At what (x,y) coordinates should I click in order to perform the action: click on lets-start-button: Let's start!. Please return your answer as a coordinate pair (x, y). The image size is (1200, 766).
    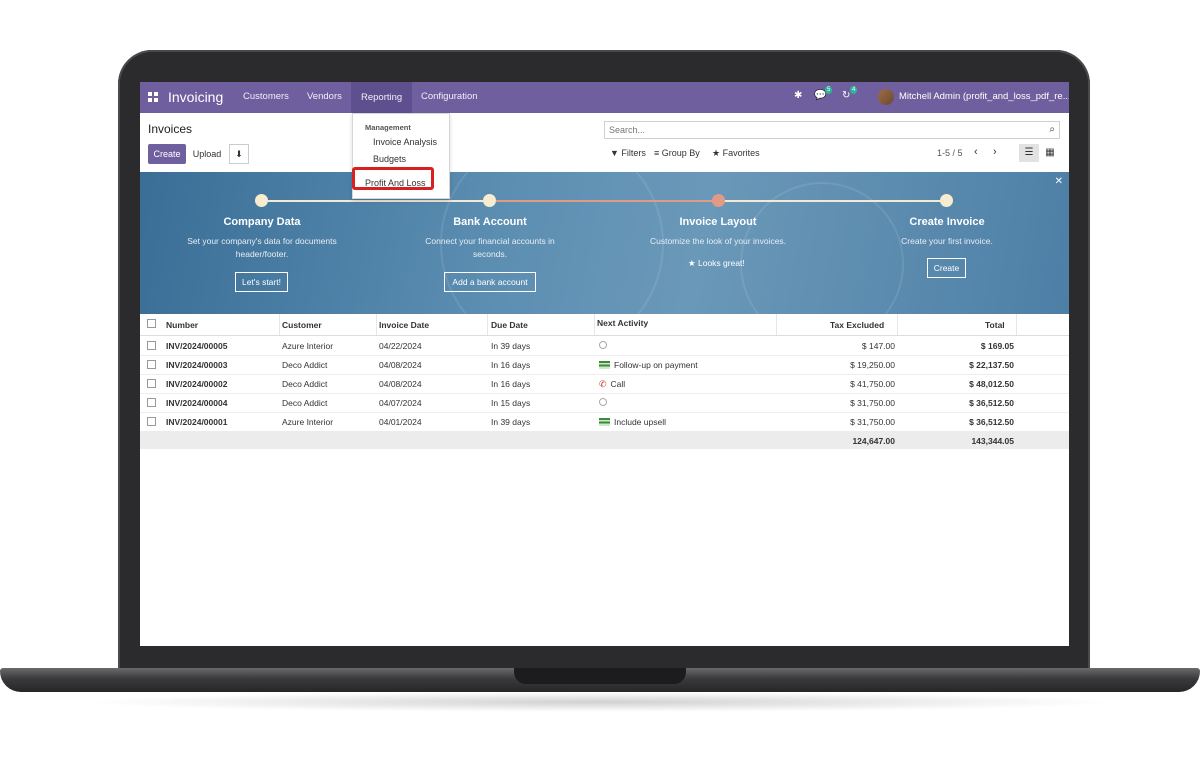
    Looking at the image, I should click on (261, 282).